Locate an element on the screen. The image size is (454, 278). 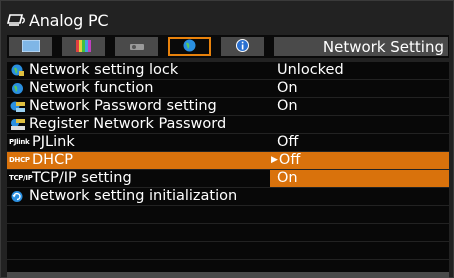
network-lock-icon is located at coordinates (17, 70).